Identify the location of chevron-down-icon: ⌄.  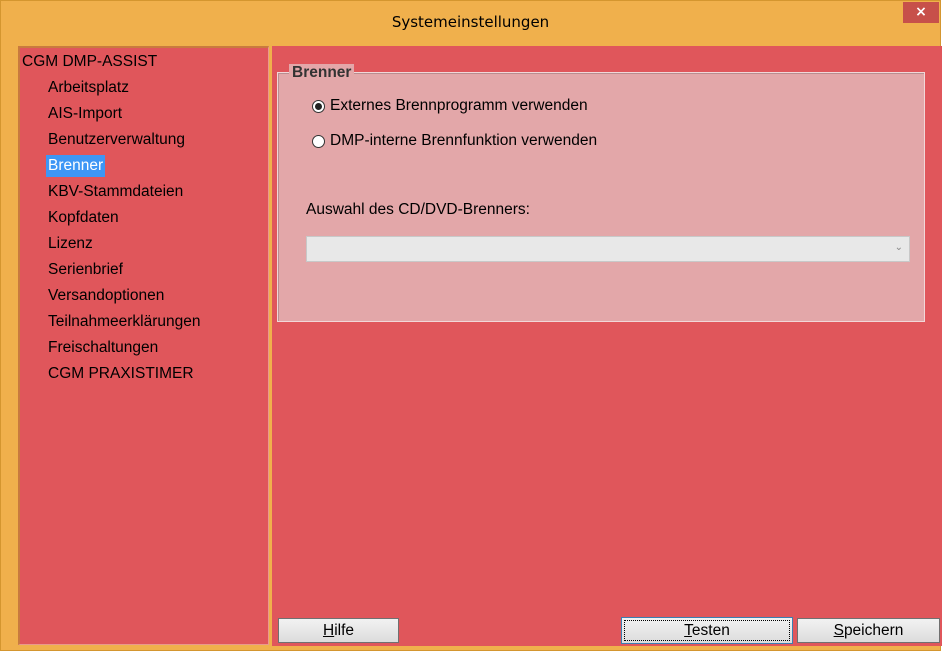
(899, 247).